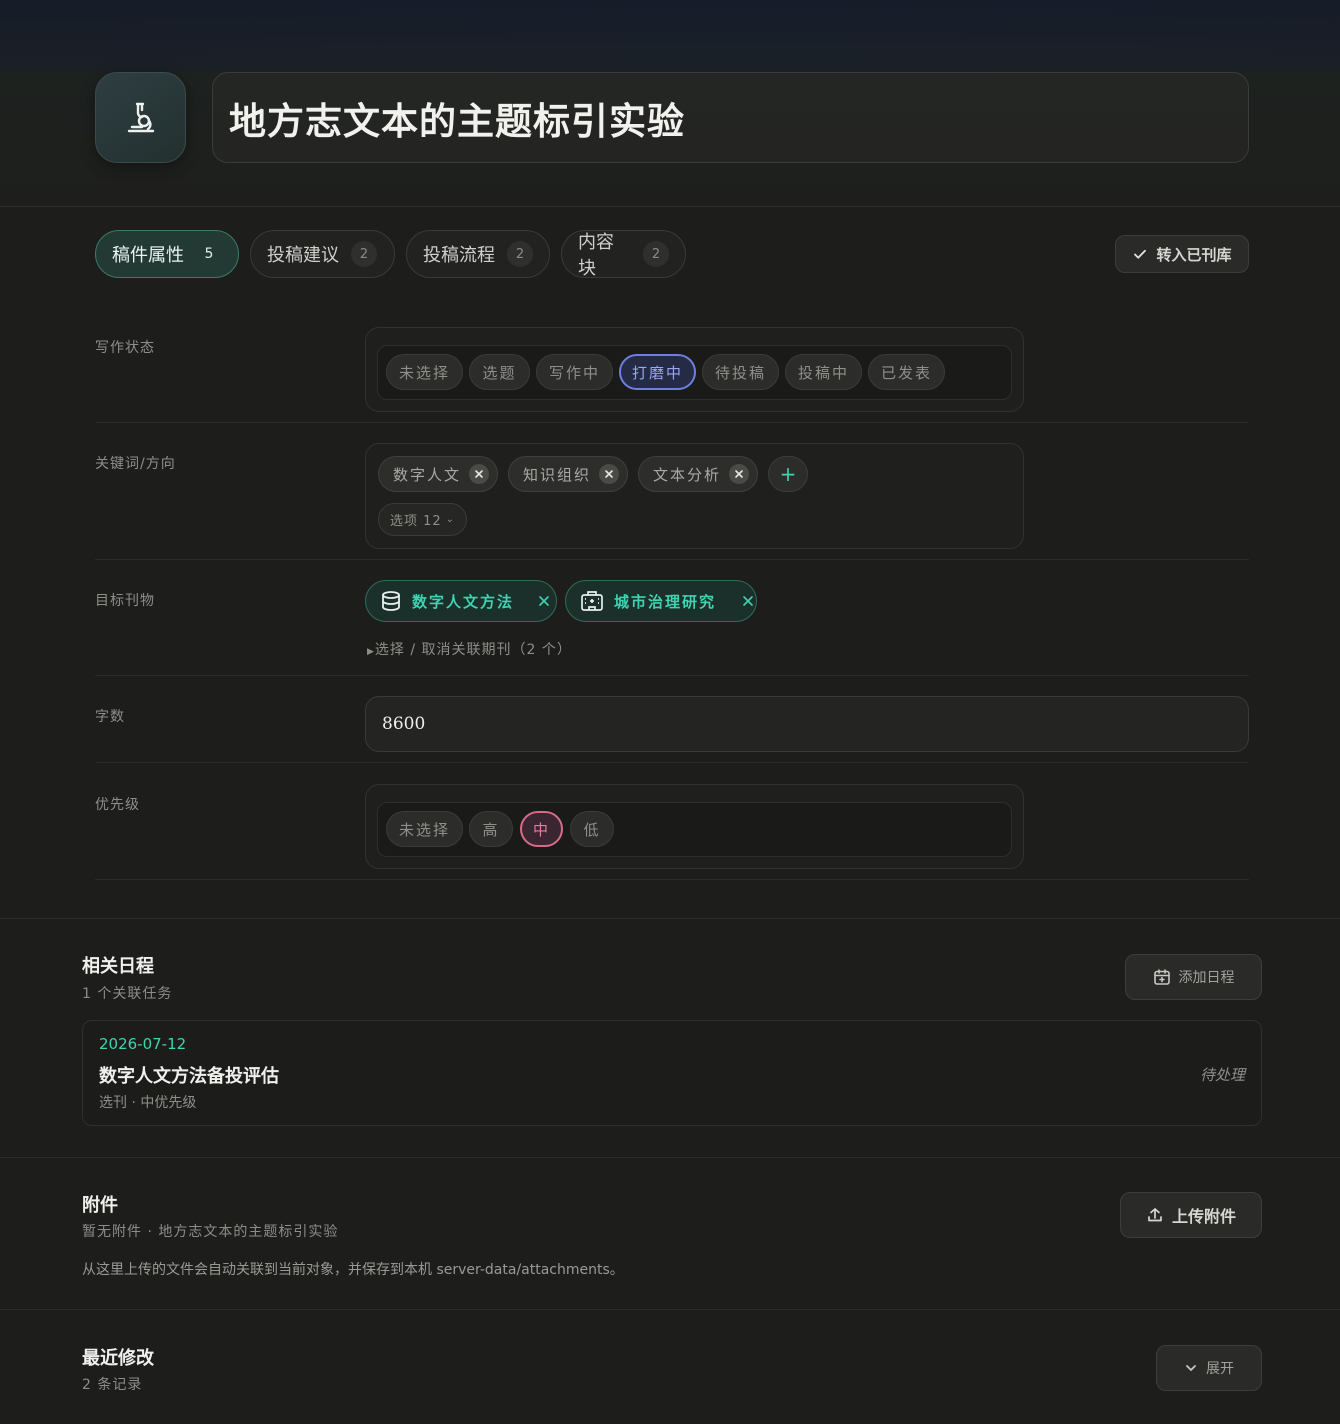 This screenshot has height=1424, width=1340. Describe the element at coordinates (1222, 1075) in the screenshot. I see `task-status: 待处理` at that location.